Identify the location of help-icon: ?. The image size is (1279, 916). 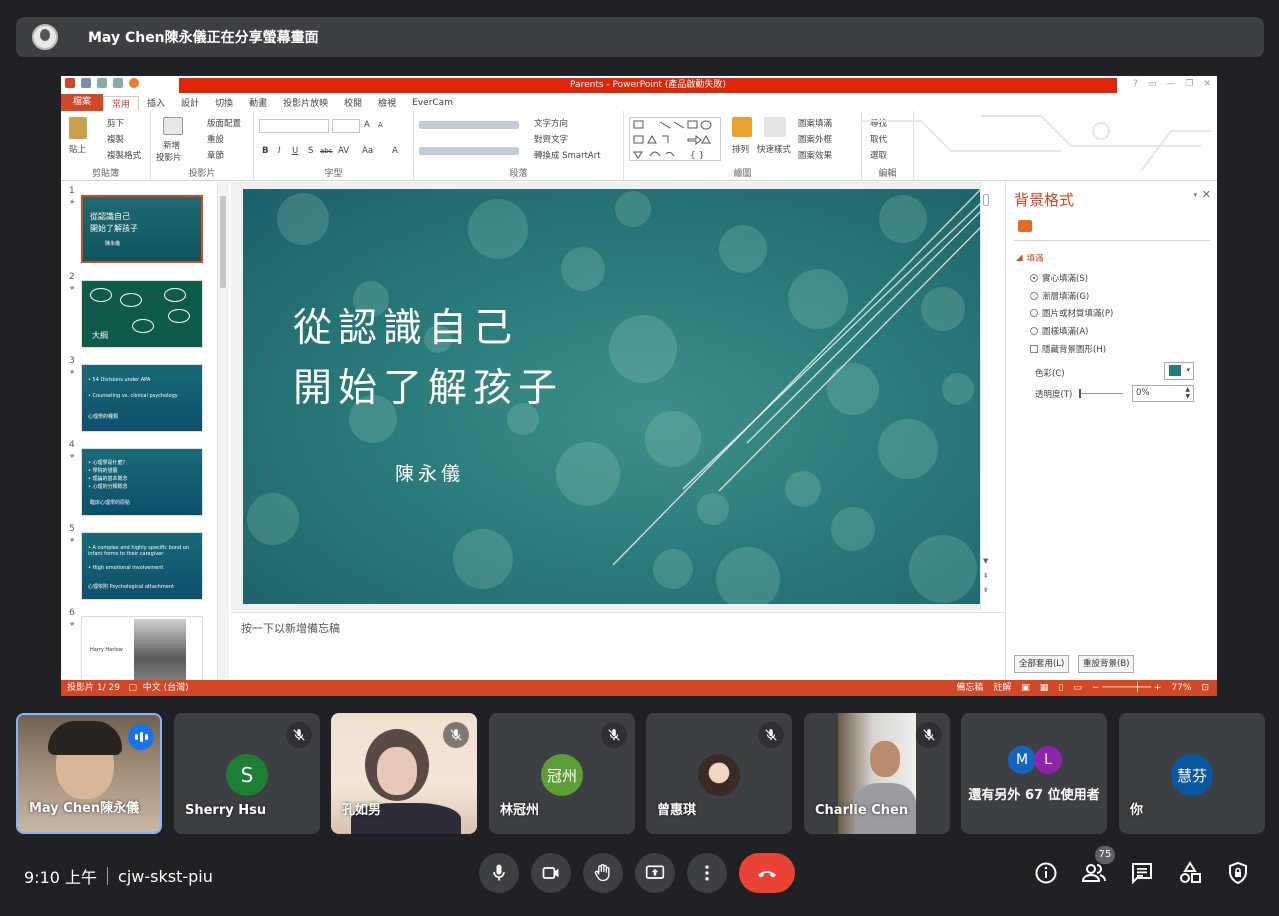
(1135, 84).